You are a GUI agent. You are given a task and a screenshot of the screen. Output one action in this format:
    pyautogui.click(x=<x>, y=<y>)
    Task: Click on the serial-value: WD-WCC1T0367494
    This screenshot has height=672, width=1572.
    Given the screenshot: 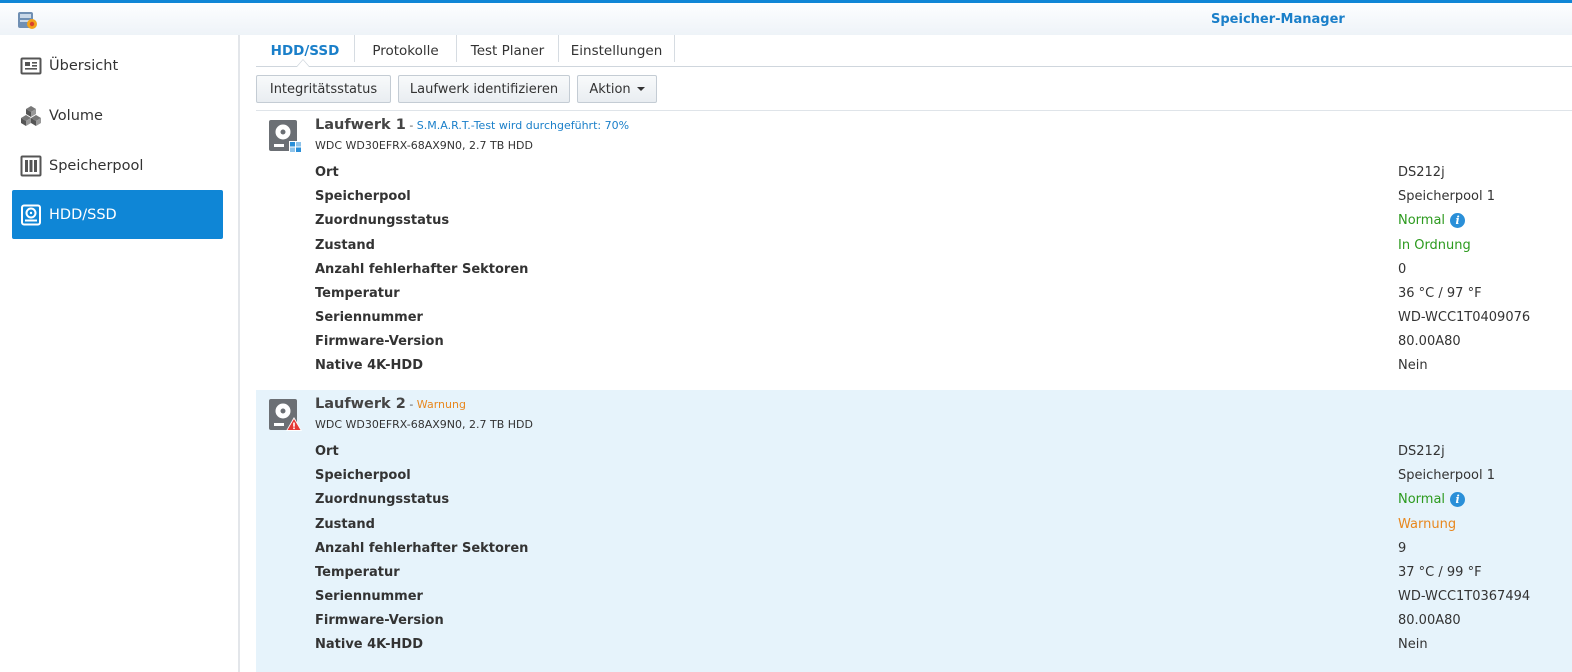 What is the action you would take?
    pyautogui.click(x=1464, y=596)
    